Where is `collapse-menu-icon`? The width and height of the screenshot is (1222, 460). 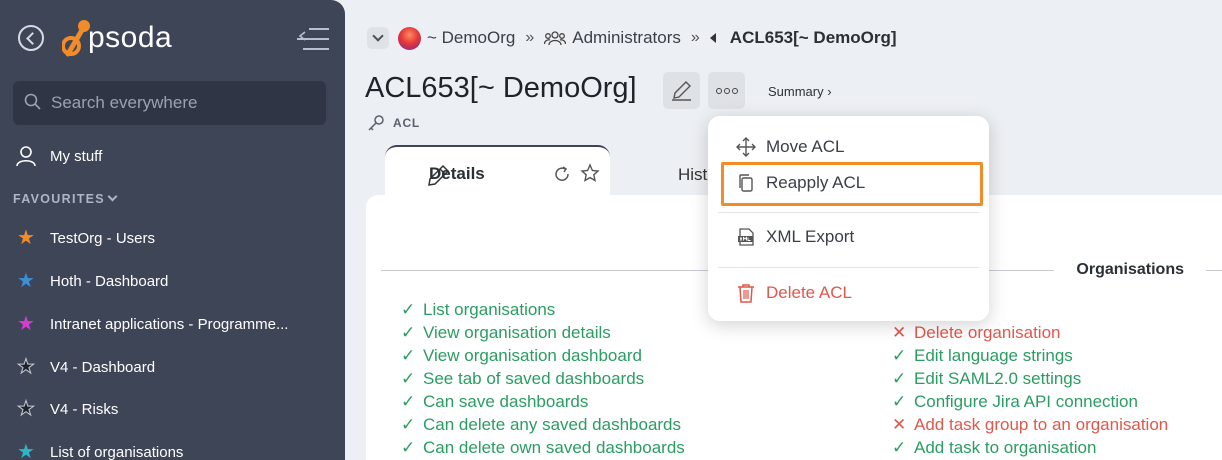
collapse-menu-icon is located at coordinates (313, 39).